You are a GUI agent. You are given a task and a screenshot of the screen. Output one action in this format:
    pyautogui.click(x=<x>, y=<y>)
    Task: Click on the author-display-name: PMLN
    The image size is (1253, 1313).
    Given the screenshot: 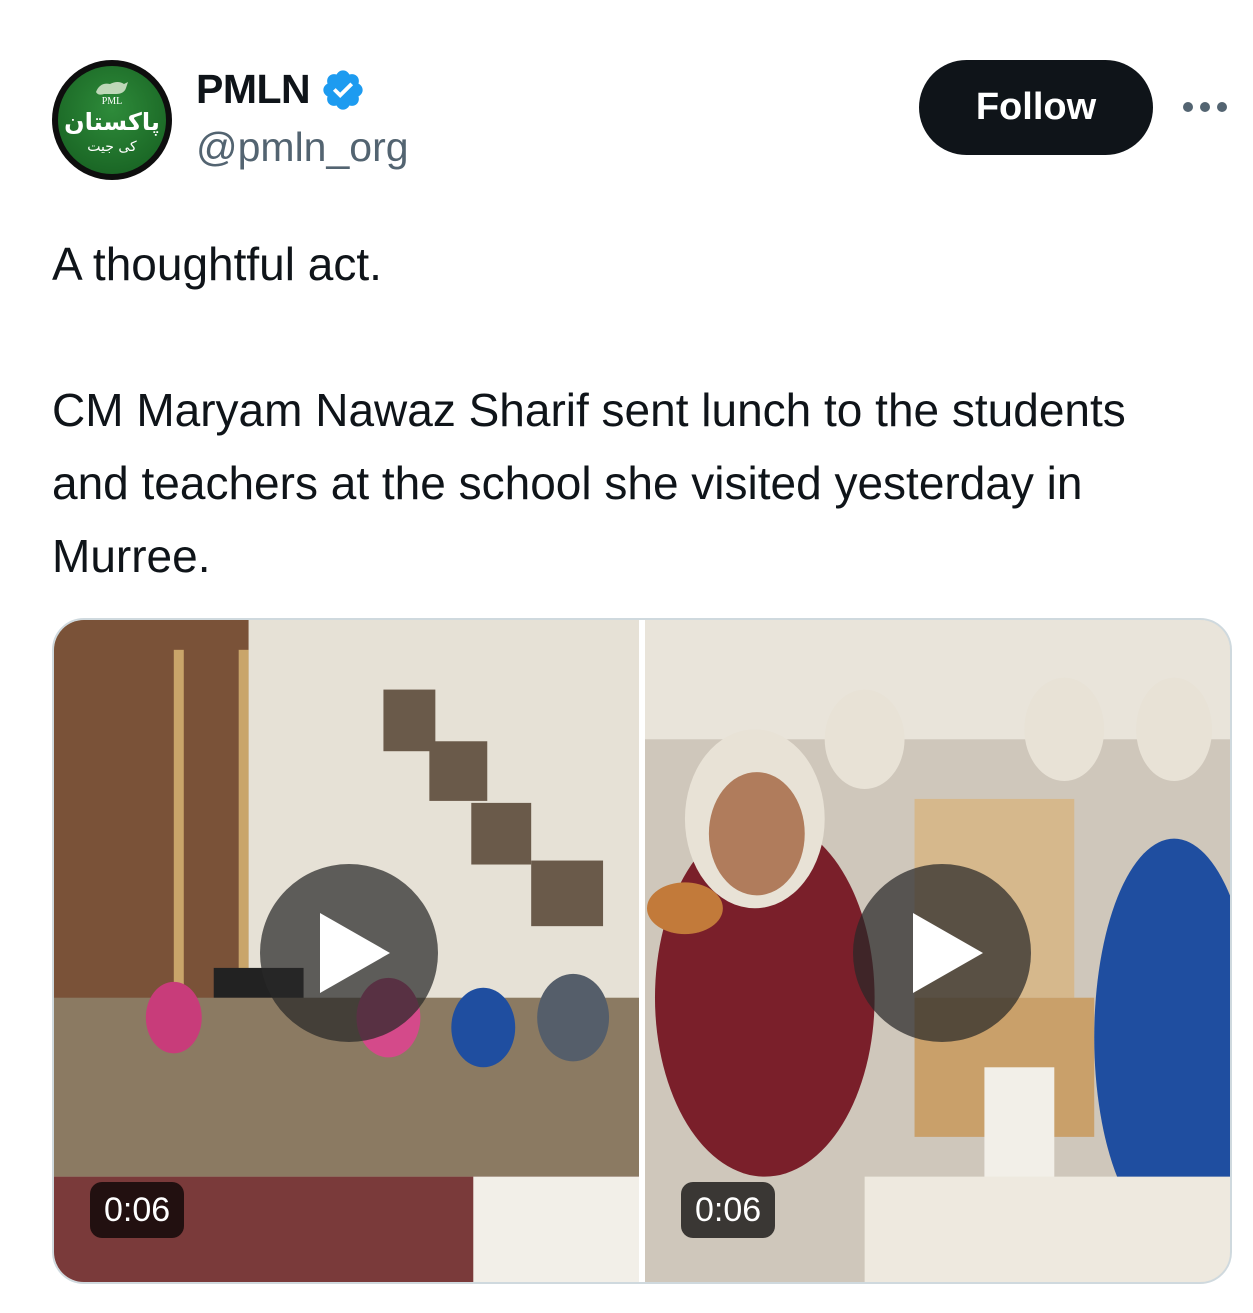 What is the action you would take?
    pyautogui.click(x=281, y=89)
    